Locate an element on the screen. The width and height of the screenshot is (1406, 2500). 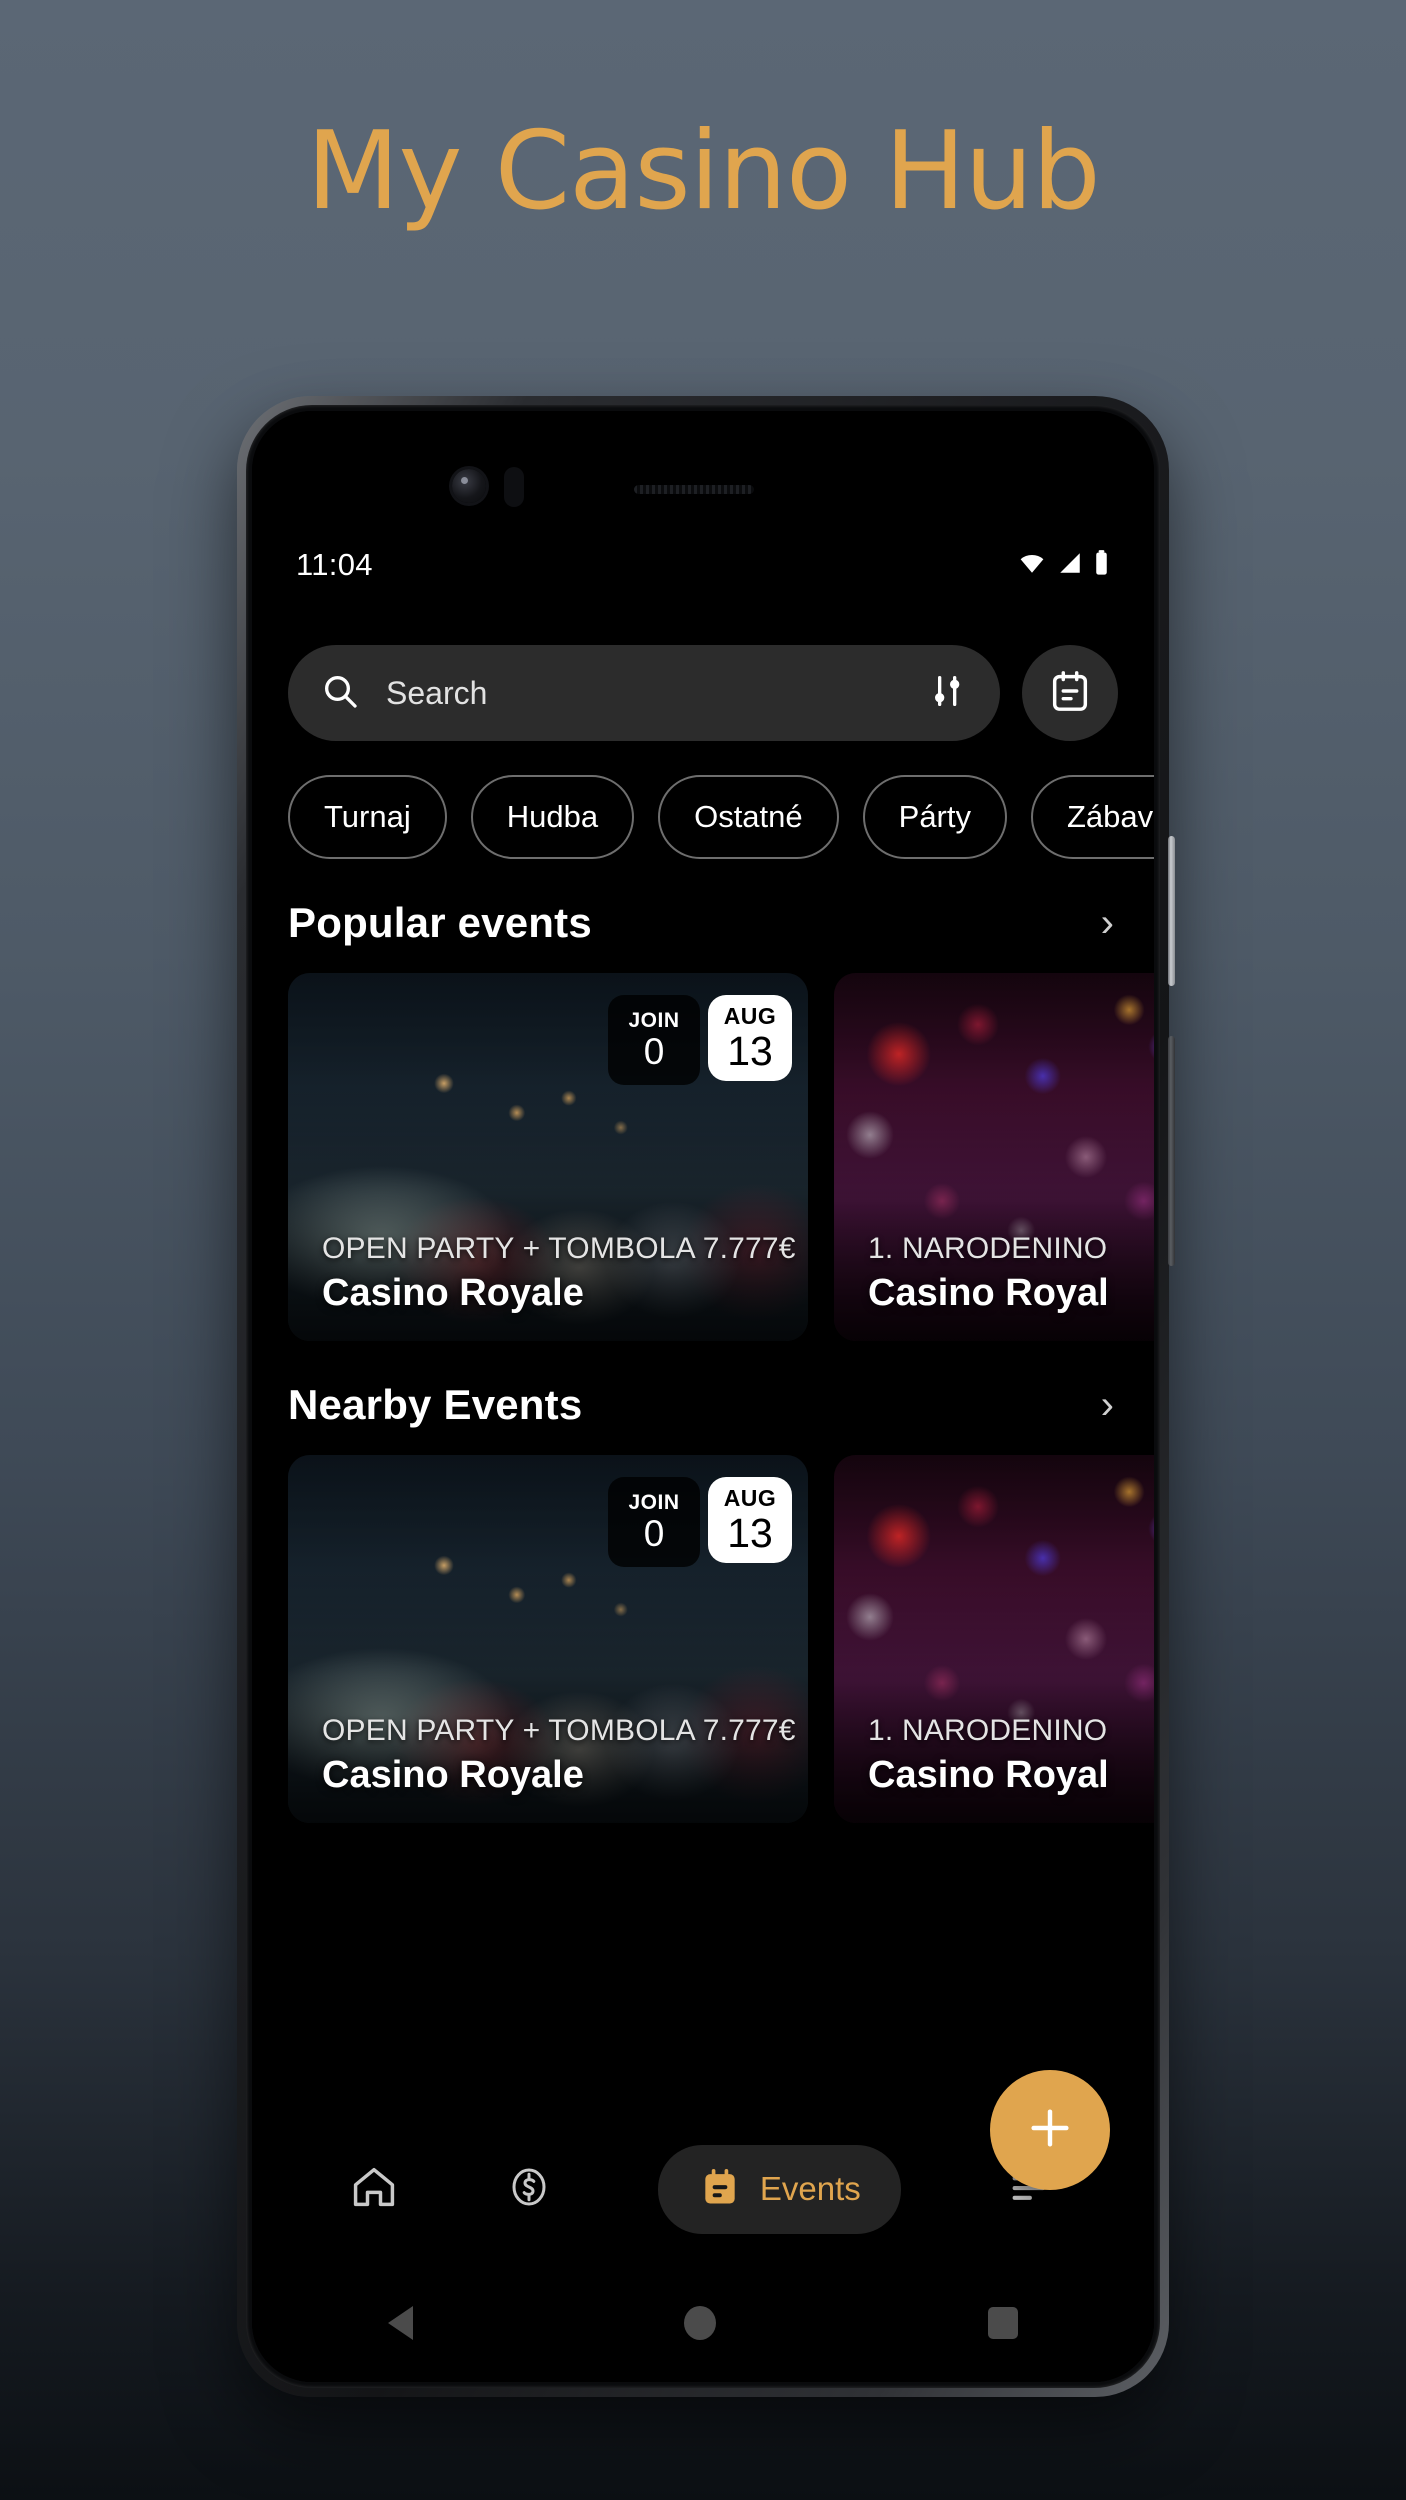
chip-turnaj: Turnaj is located at coordinates (367, 817).